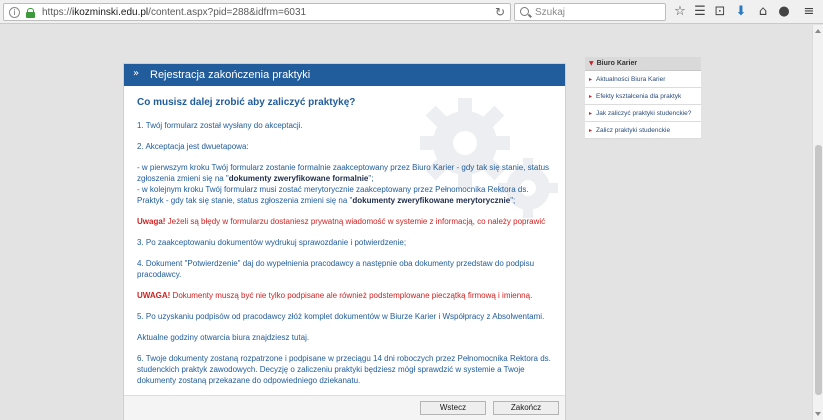 The width and height of the screenshot is (823, 420). Describe the element at coordinates (230, 75) in the screenshot. I see `card-title: Rejestracja zakończenia praktyki` at that location.